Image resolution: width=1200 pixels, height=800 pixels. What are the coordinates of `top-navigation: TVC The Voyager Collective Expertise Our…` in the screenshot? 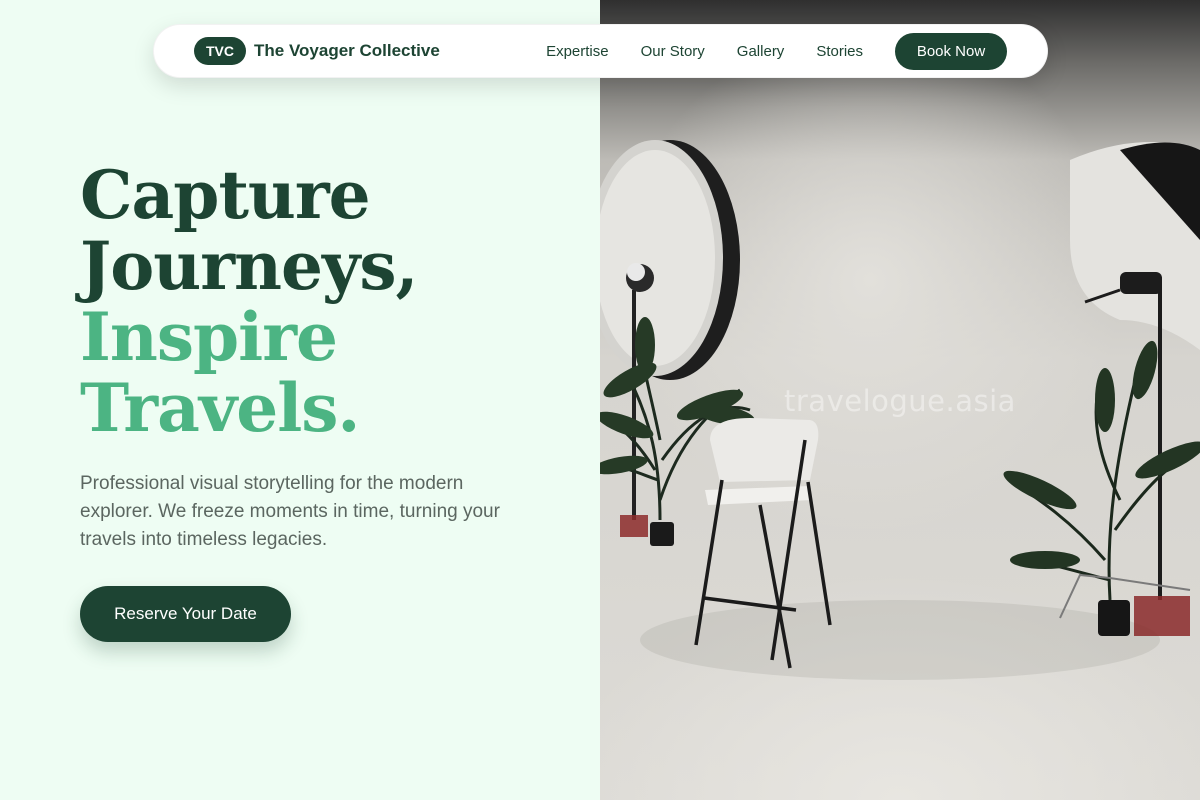 It's located at (600, 51).